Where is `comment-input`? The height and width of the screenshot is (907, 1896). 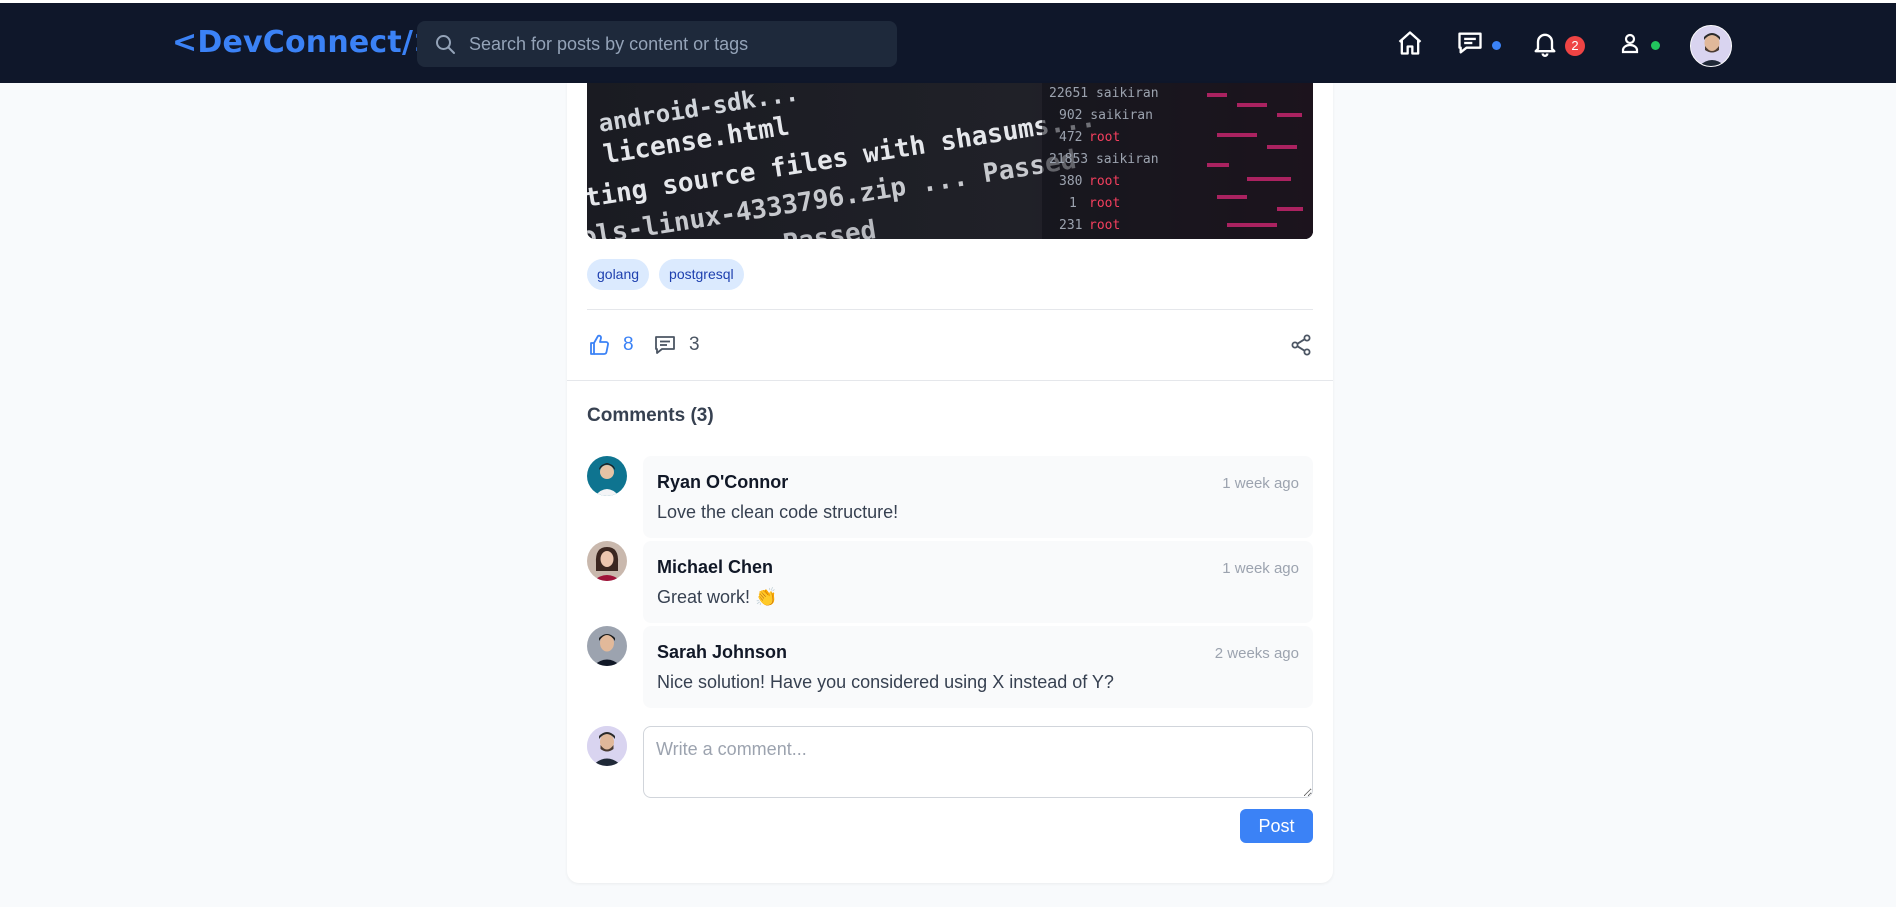 comment-input is located at coordinates (978, 762).